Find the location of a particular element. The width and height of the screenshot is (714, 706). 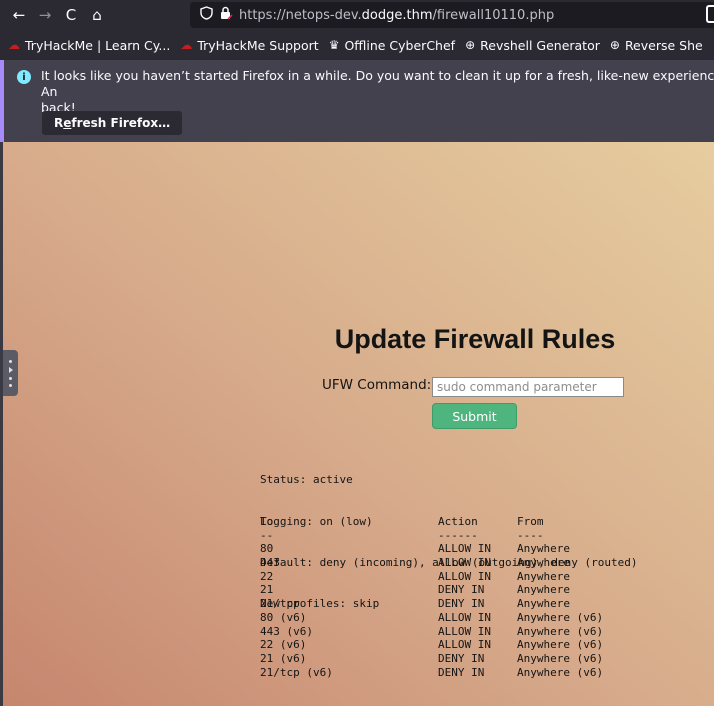

bookmark-label: TryHackMe Support is located at coordinates (258, 45).